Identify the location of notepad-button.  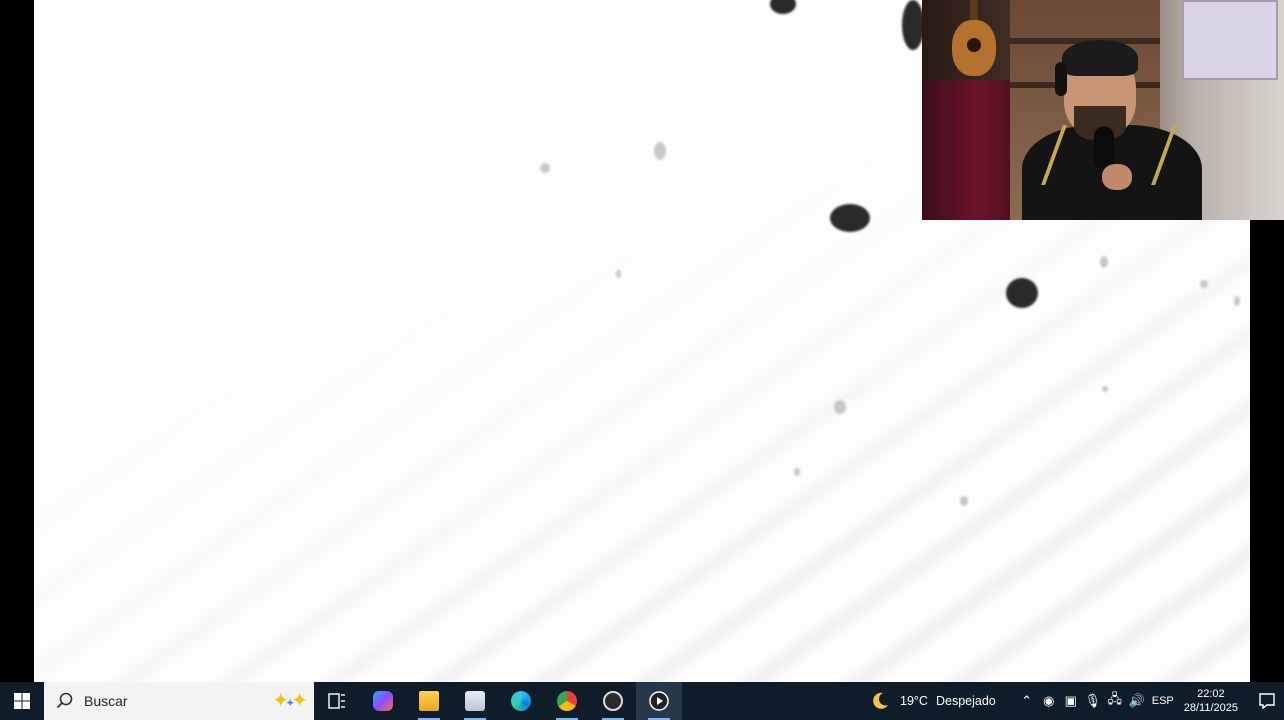
(475, 701).